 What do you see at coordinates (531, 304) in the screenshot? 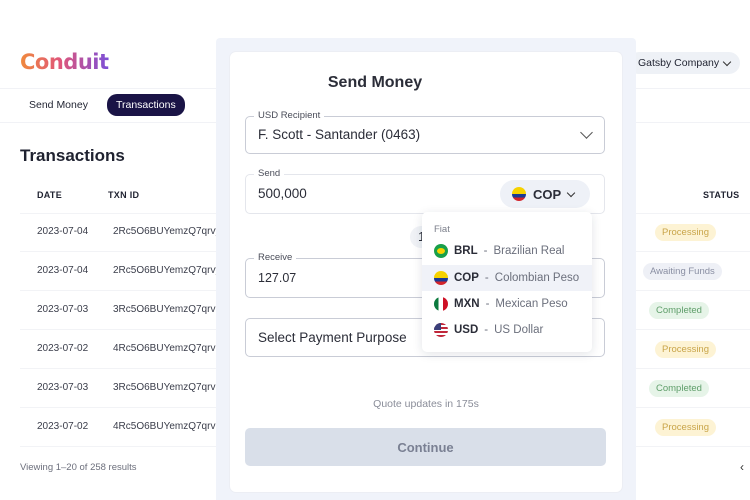
I see `option-name: Mexican Peso` at bounding box center [531, 304].